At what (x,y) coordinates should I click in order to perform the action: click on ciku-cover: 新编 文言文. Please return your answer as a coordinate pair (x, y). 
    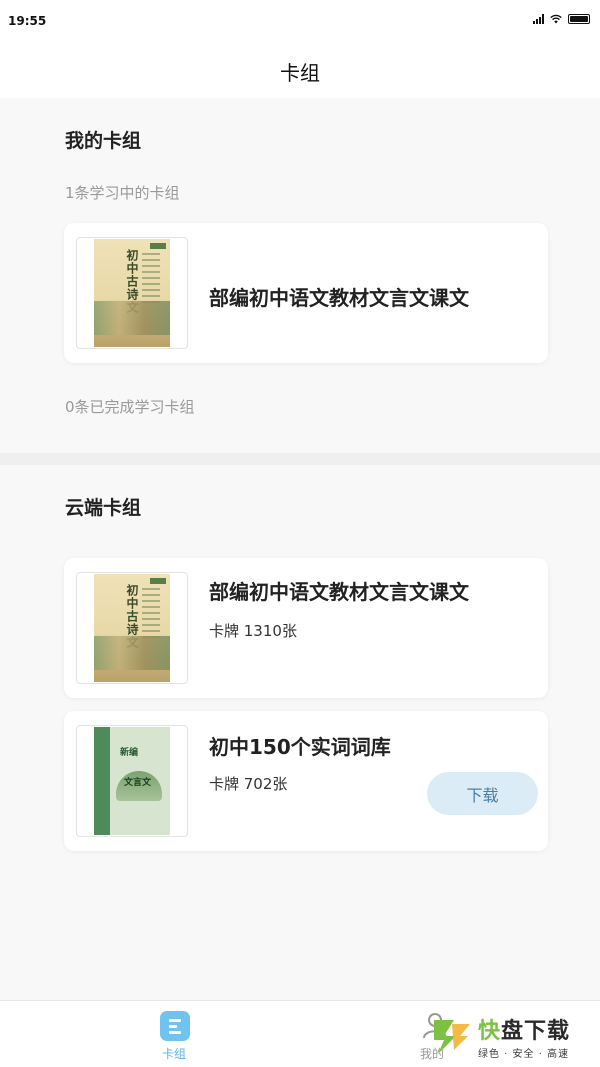
    Looking at the image, I should click on (132, 781).